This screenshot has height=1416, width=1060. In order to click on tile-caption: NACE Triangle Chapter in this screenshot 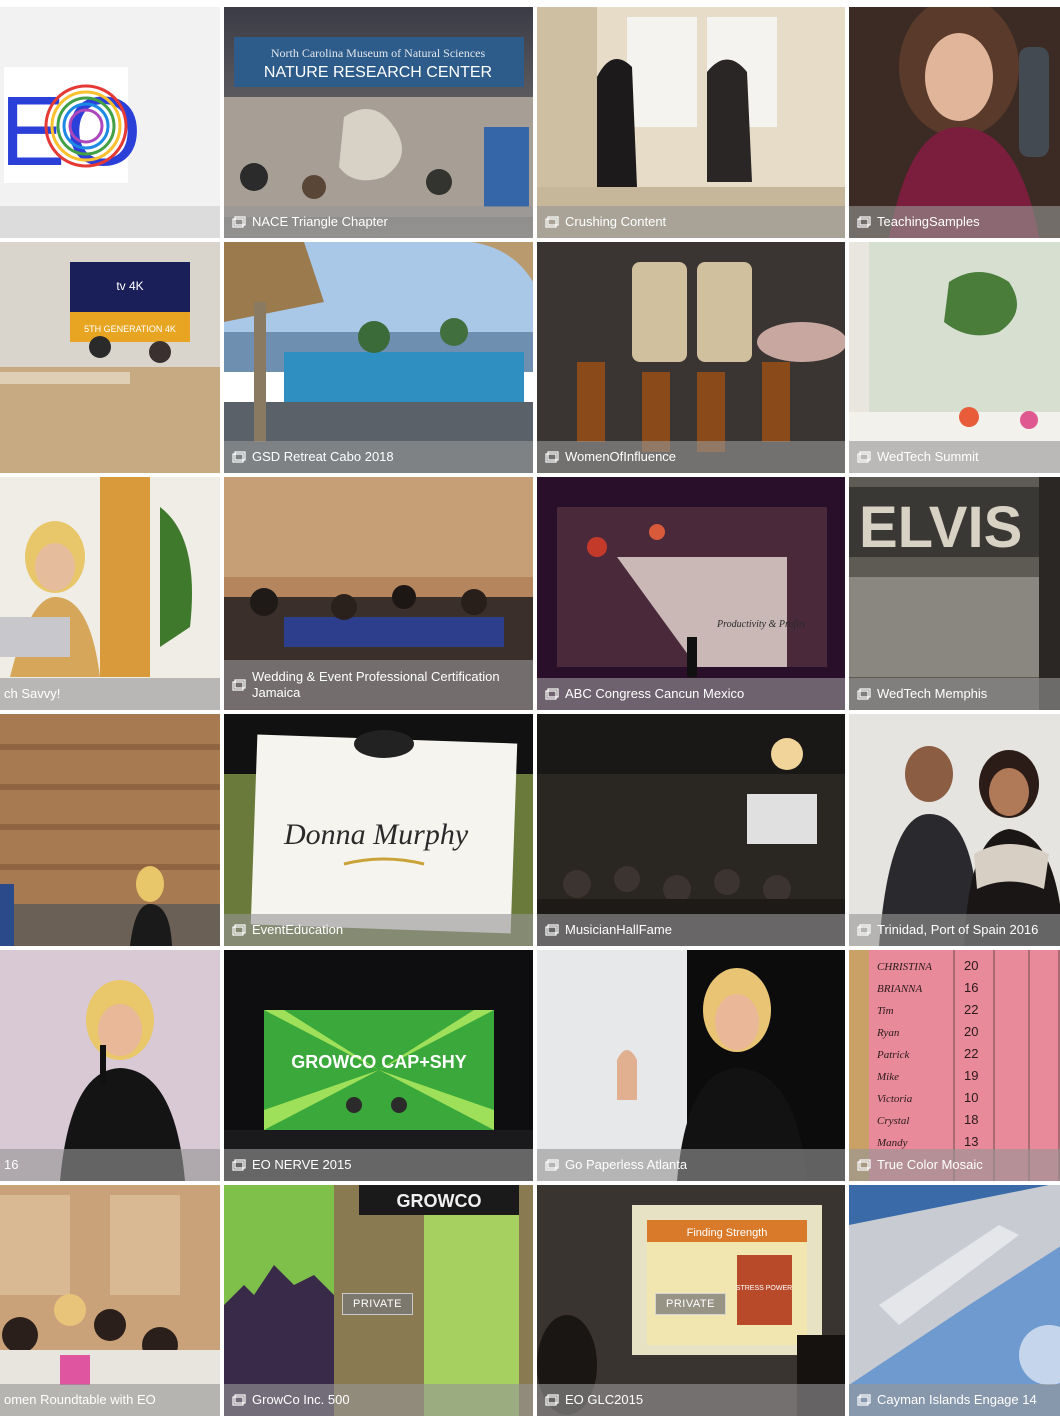, I will do `click(378, 222)`.